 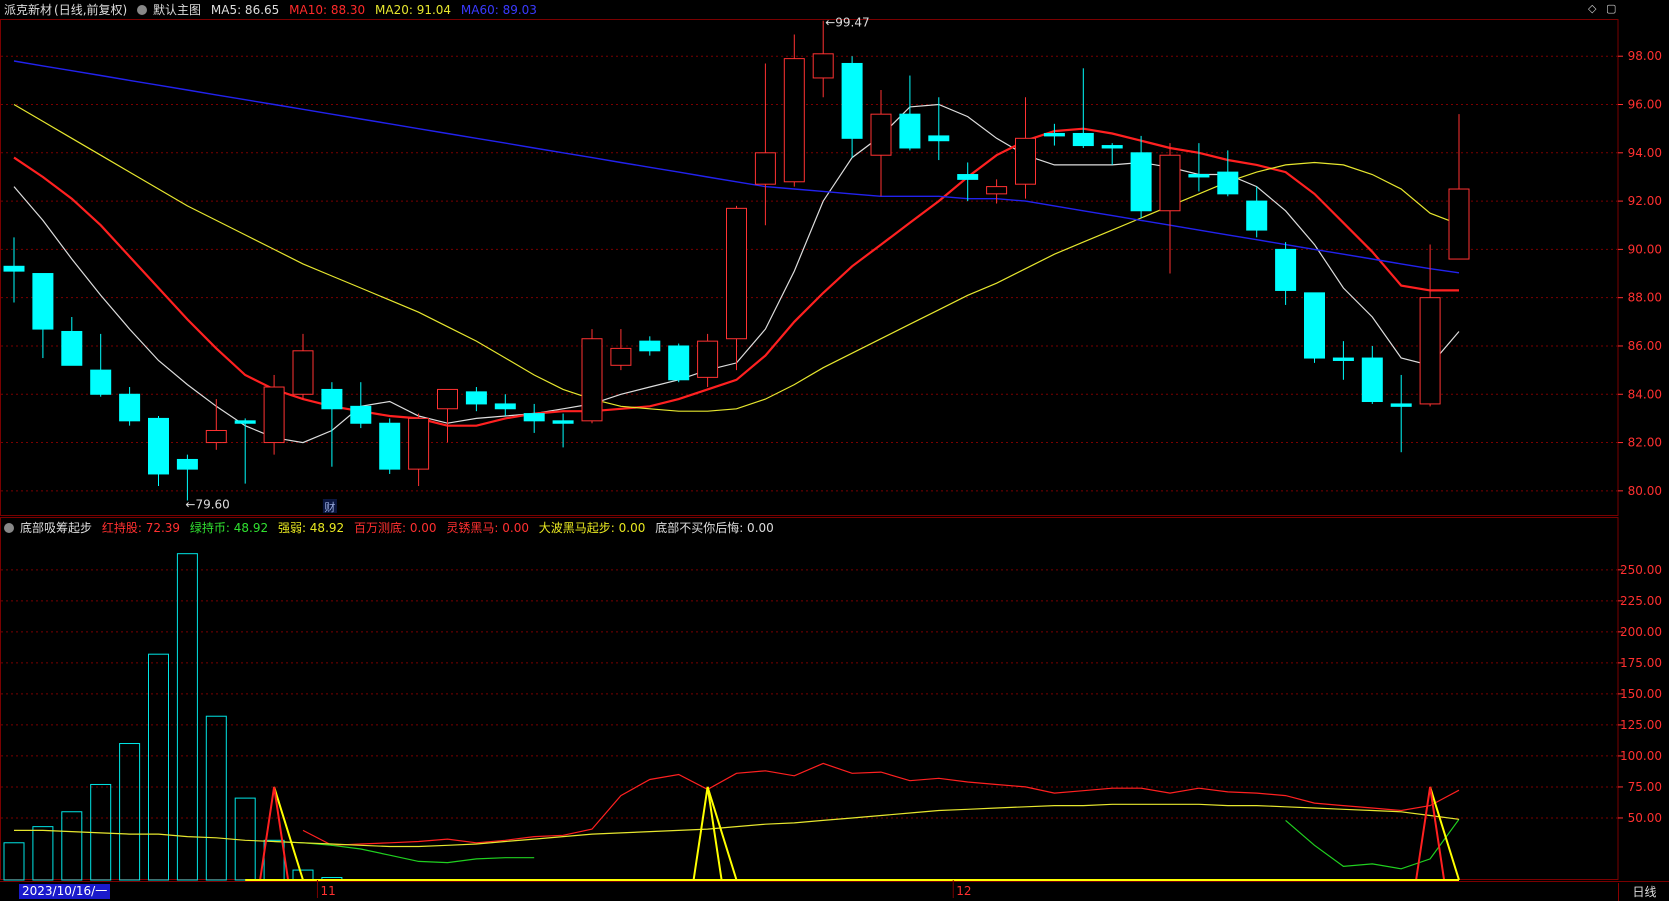 What do you see at coordinates (327, 891) in the screenshot?
I see `month-label: 11` at bounding box center [327, 891].